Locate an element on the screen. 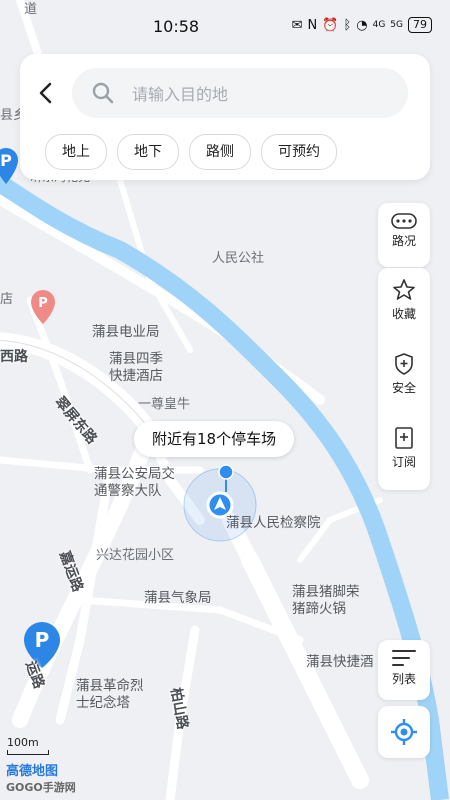  safety-button: 安全 is located at coordinates (404, 384).